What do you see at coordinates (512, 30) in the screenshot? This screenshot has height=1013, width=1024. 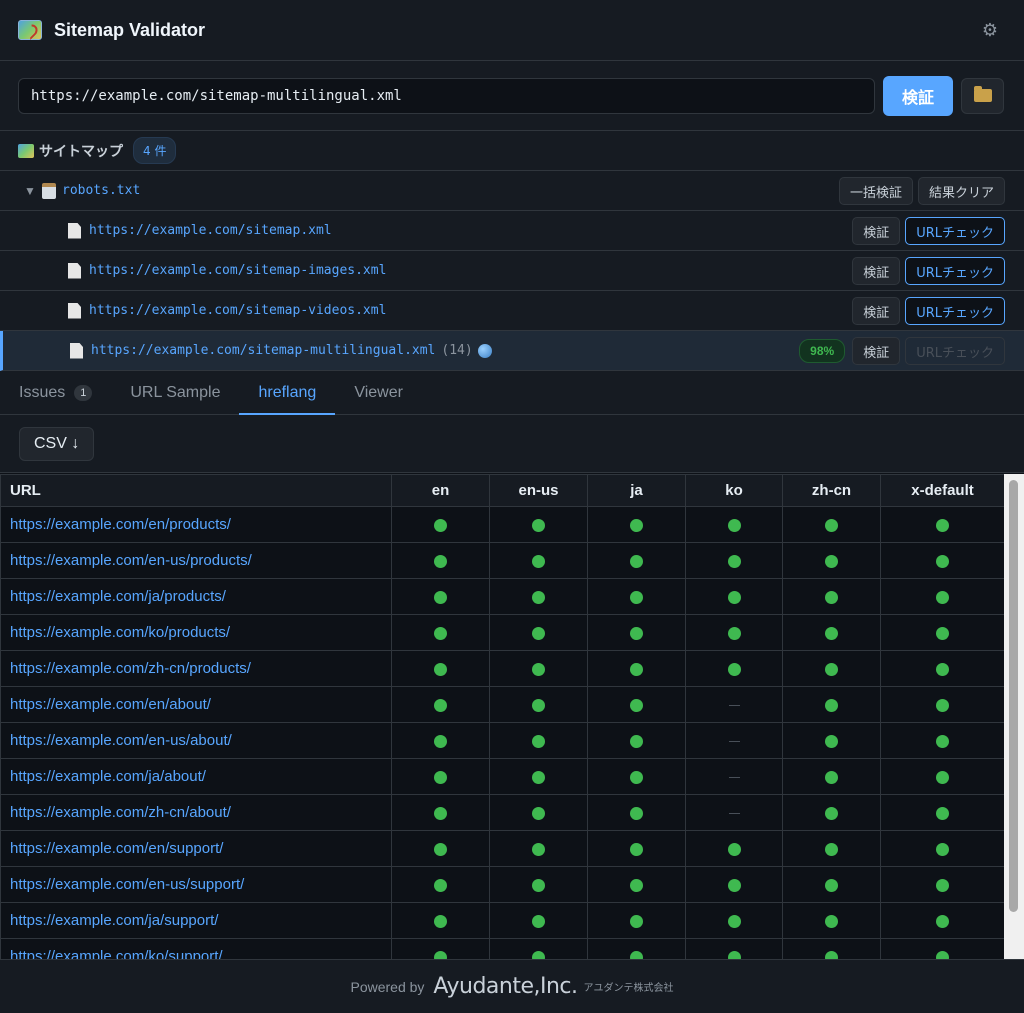 I see `app-header: Sitemap Validator ⚙` at bounding box center [512, 30].